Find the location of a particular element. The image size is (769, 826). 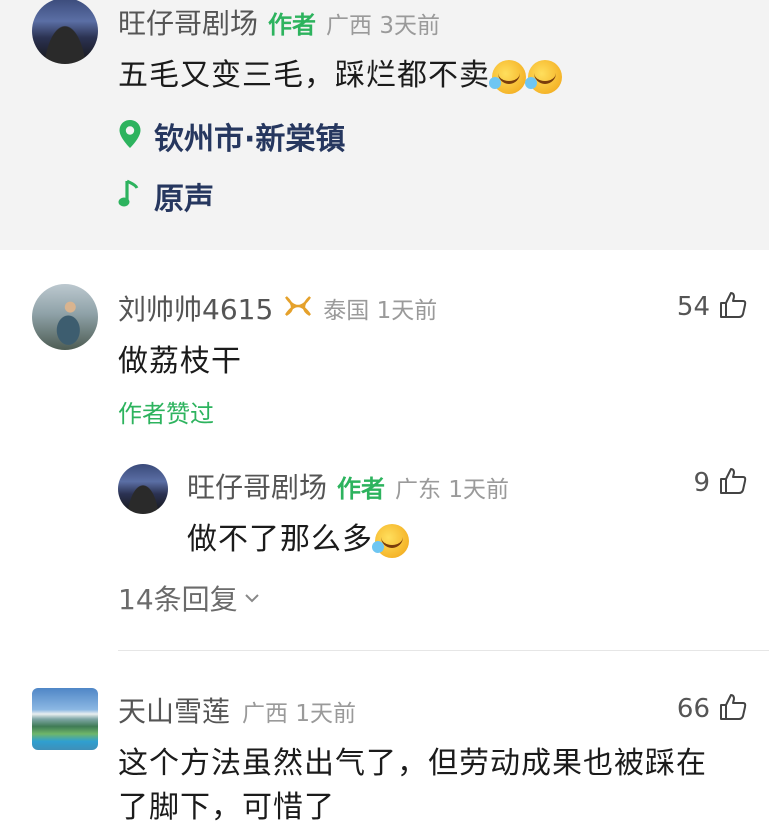

comment-divider is located at coordinates (443, 650).